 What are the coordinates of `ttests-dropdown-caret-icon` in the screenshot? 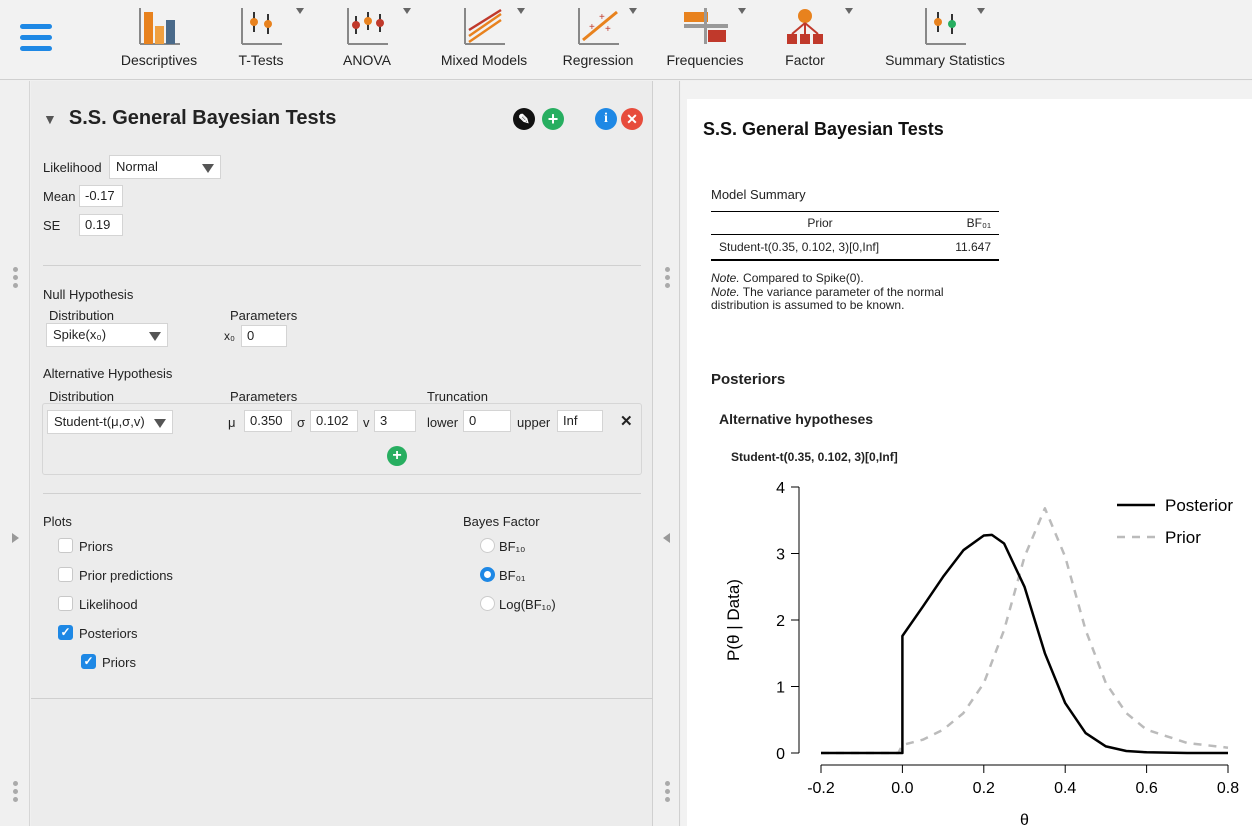 It's located at (300, 11).